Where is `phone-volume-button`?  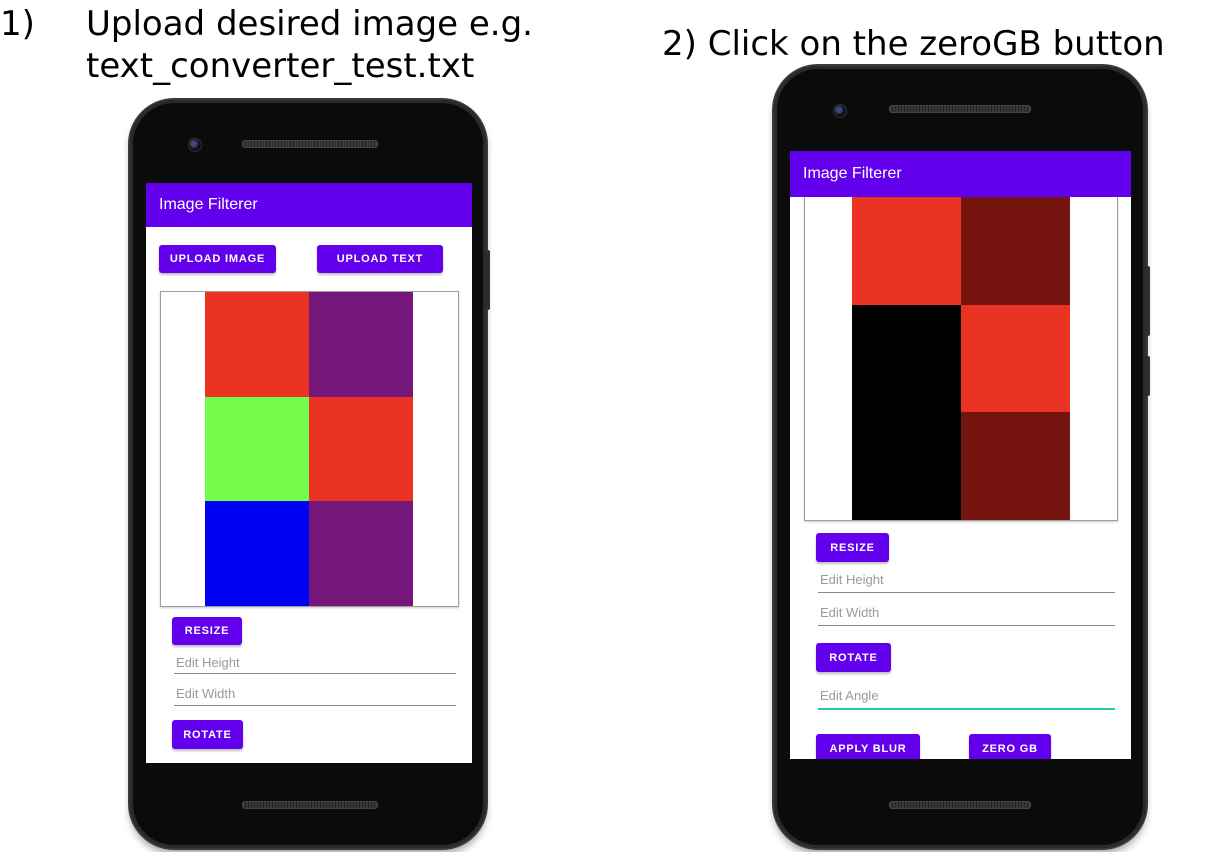
phone-volume-button is located at coordinates (1148, 376).